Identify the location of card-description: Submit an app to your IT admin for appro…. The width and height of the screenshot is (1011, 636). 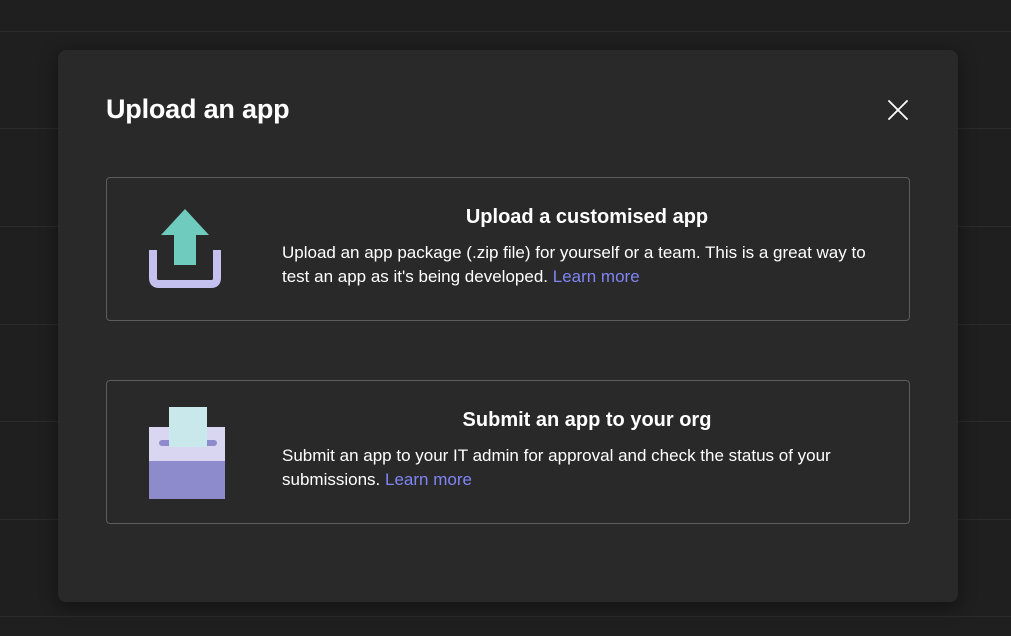
(587, 468).